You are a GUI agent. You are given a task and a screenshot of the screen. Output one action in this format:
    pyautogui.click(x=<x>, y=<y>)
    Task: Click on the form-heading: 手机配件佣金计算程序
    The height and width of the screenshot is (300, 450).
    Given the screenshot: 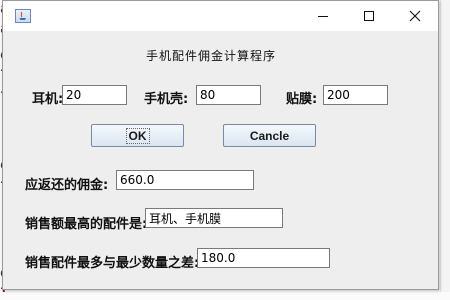 What is the action you would take?
    pyautogui.click(x=211, y=56)
    